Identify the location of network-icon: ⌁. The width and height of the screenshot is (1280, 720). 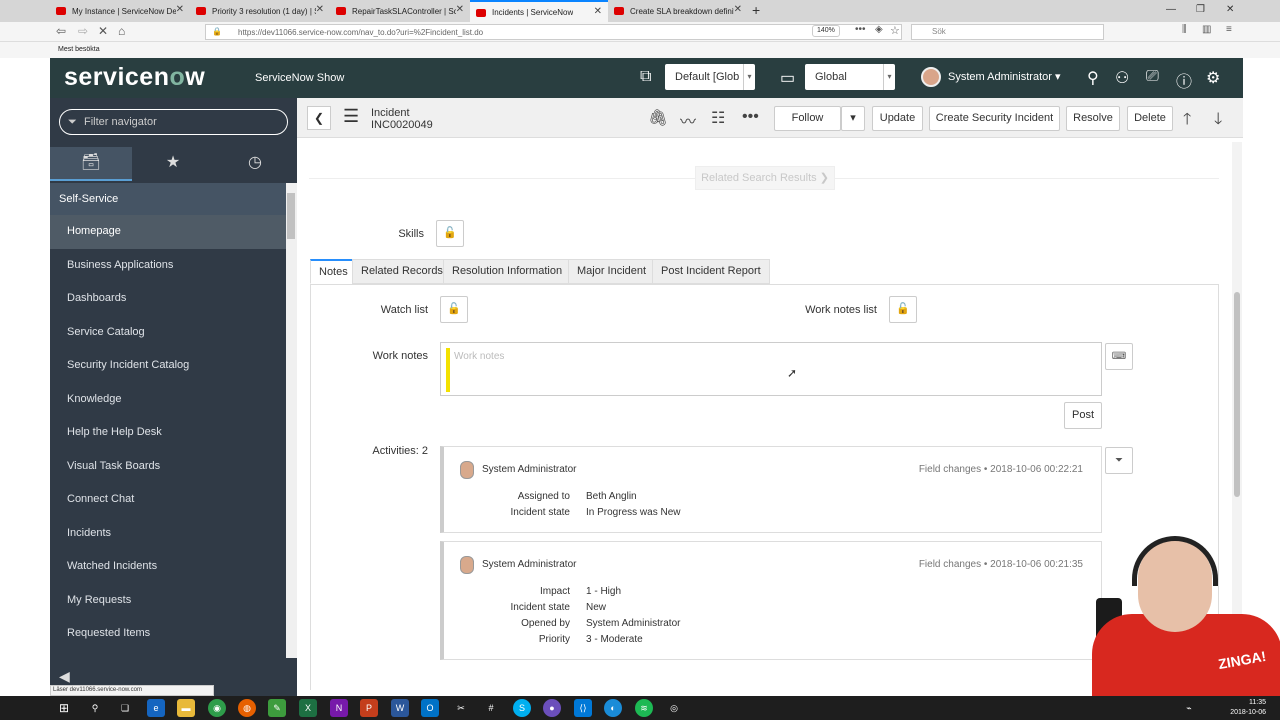
(1189, 708).